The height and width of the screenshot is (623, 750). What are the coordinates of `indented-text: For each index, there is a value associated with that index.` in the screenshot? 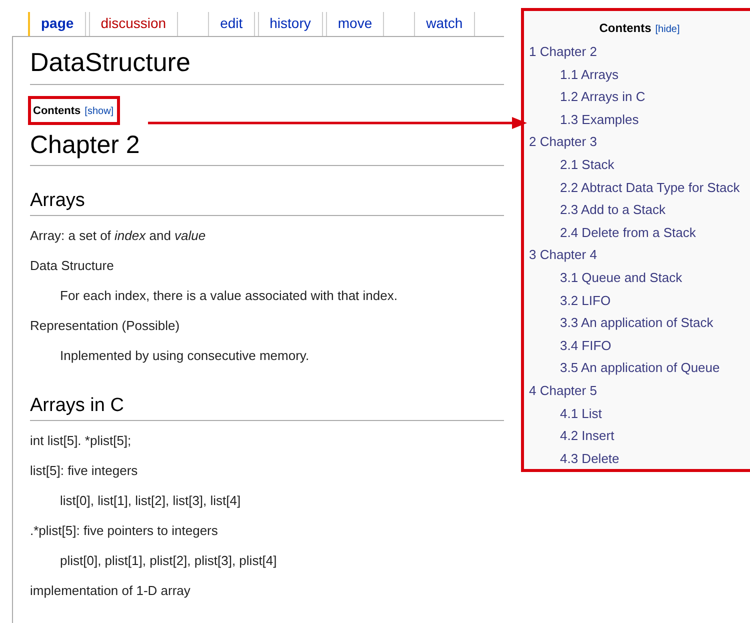 It's located at (229, 295).